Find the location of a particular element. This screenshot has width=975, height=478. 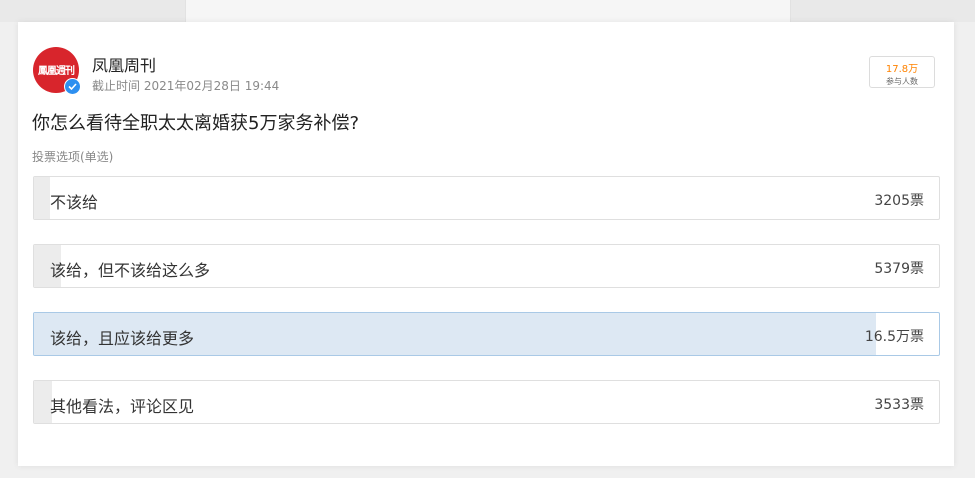

option-label: 该给，但不该给这么多 is located at coordinates (130, 270).